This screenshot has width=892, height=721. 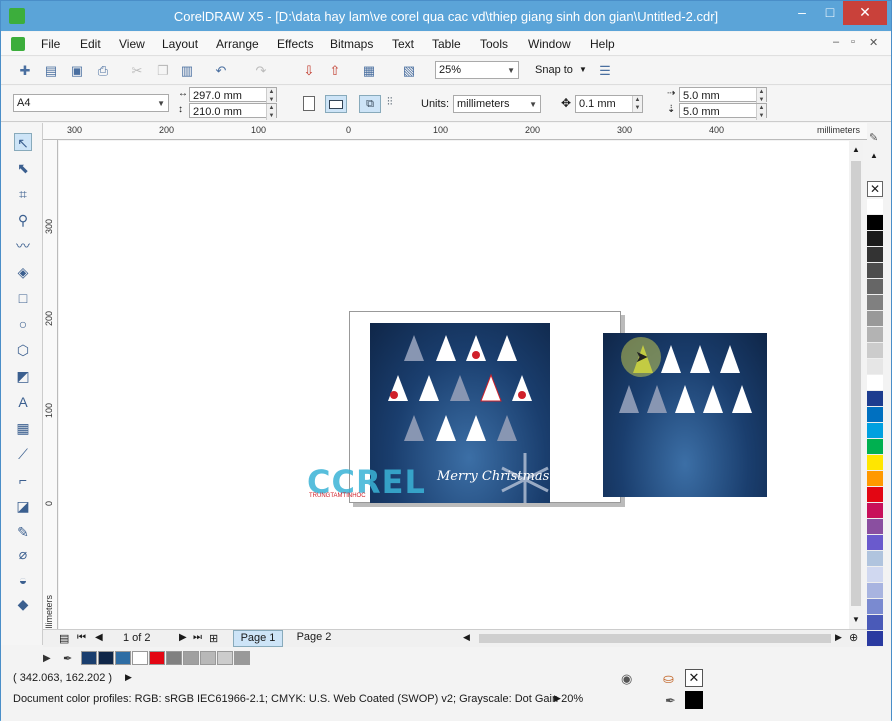 What do you see at coordinates (23, 554) in the screenshot?
I see `outline-tool-icon: ⌀` at bounding box center [23, 554].